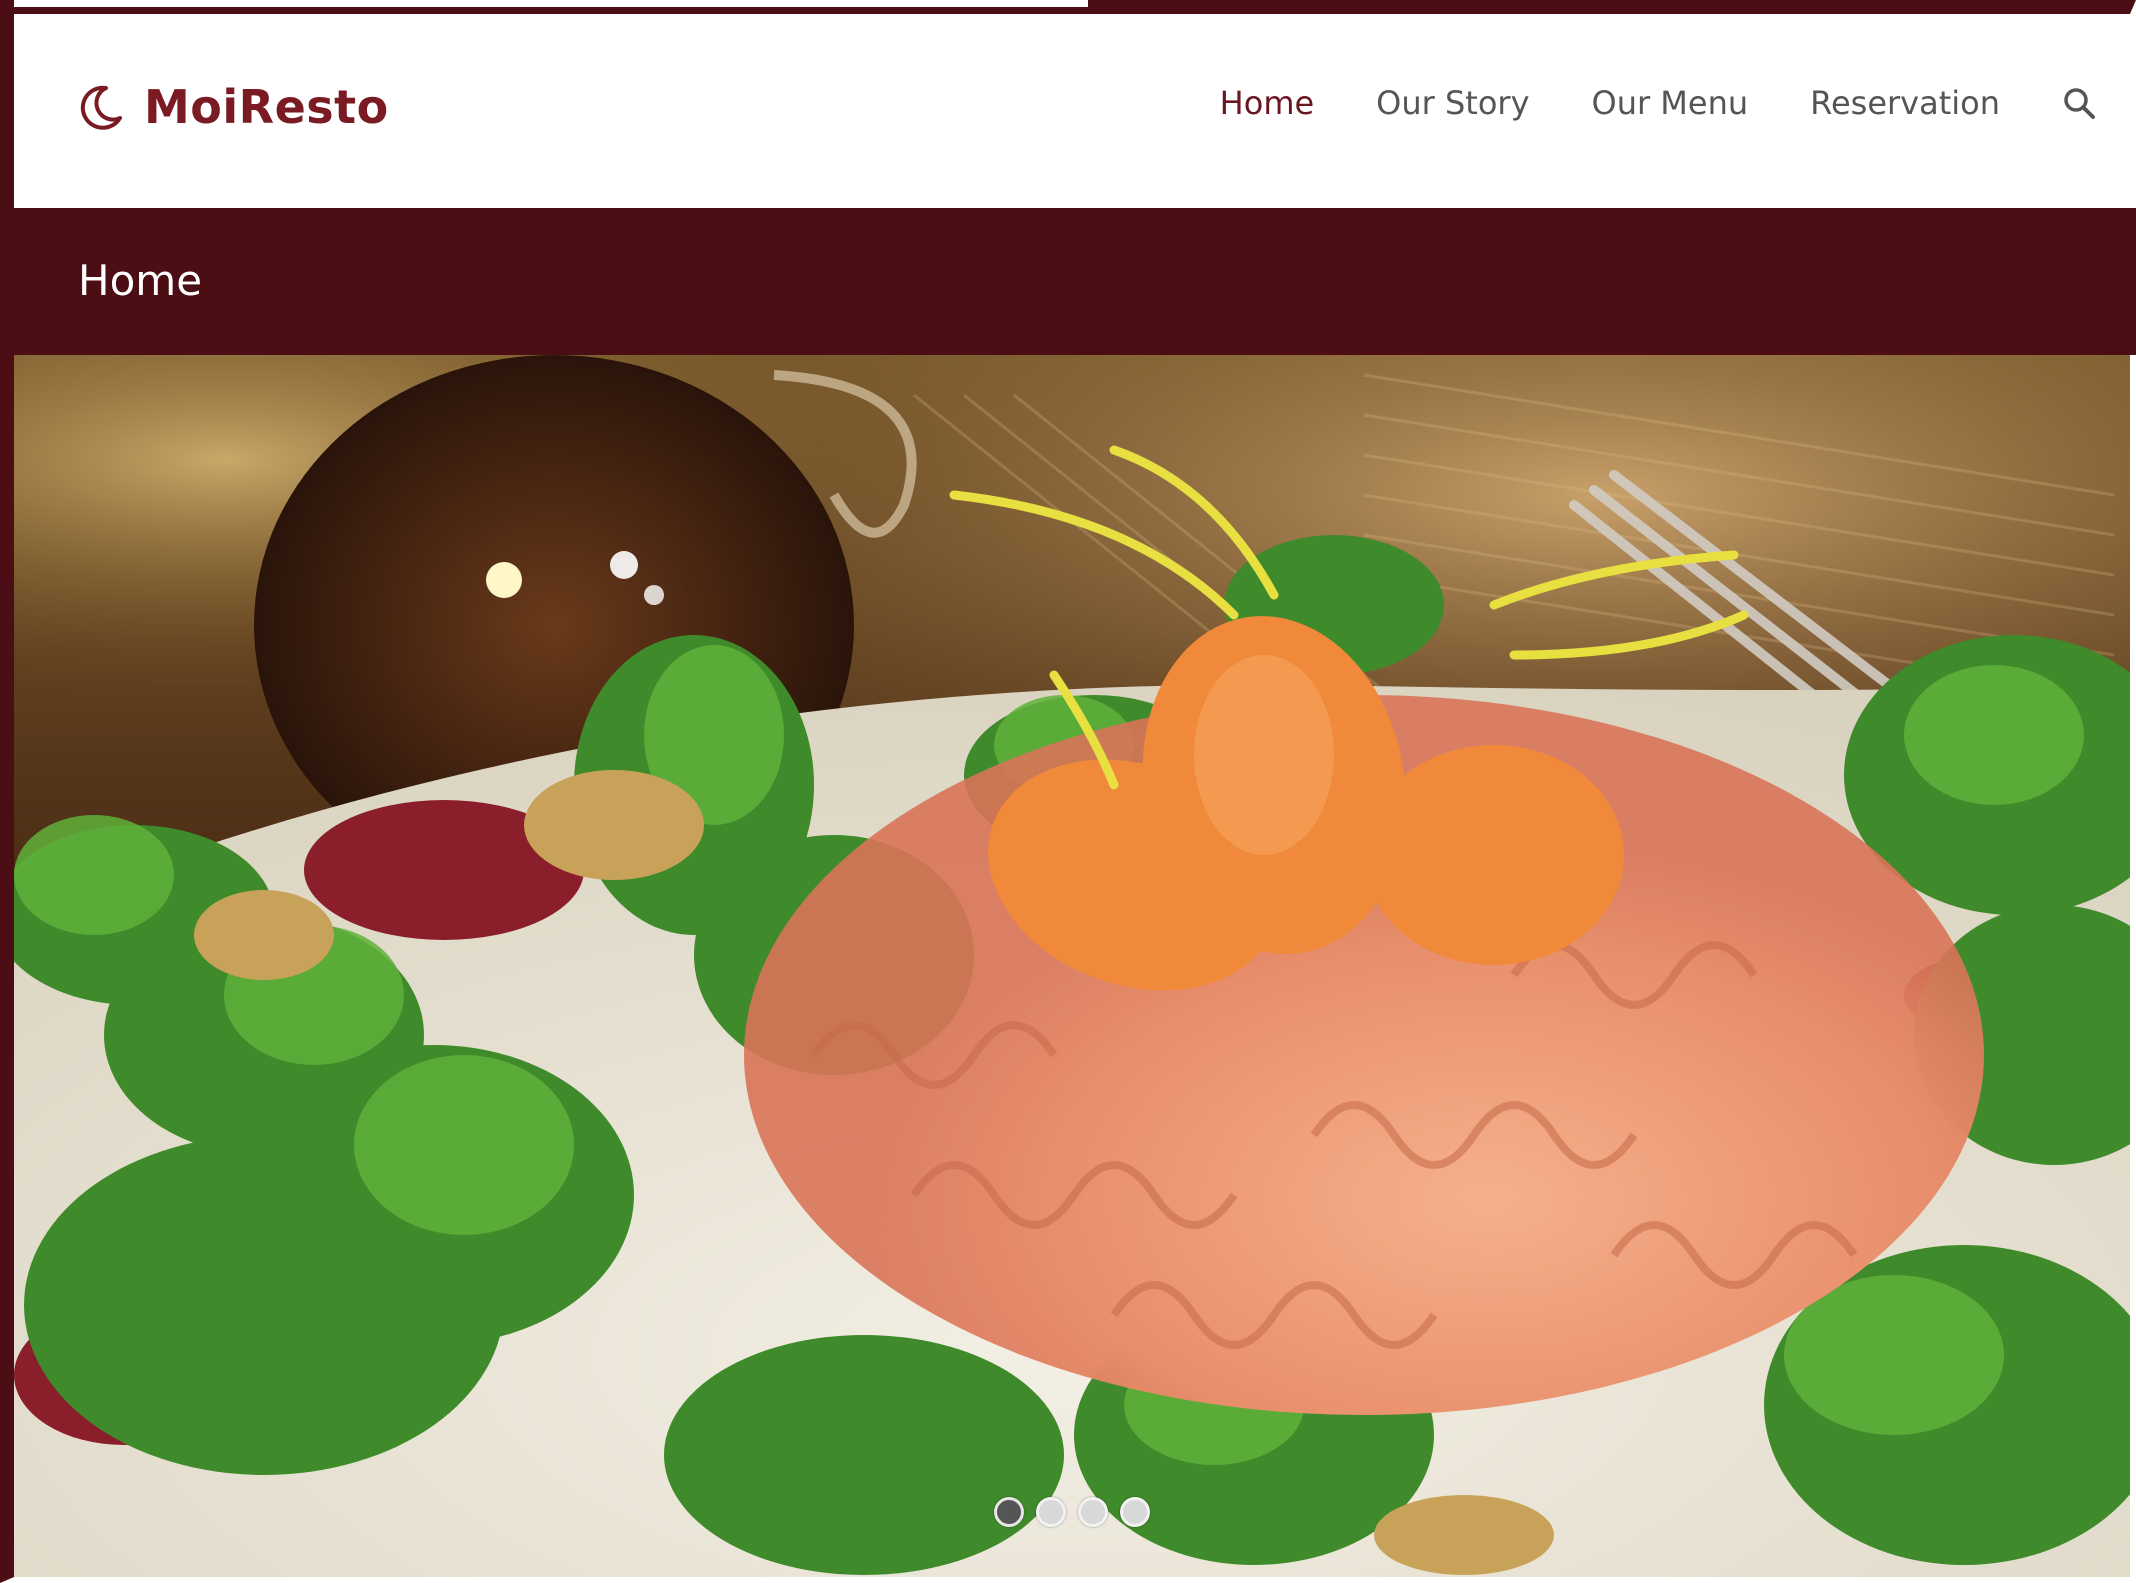  I want to click on moon-icon, so click(101, 107).